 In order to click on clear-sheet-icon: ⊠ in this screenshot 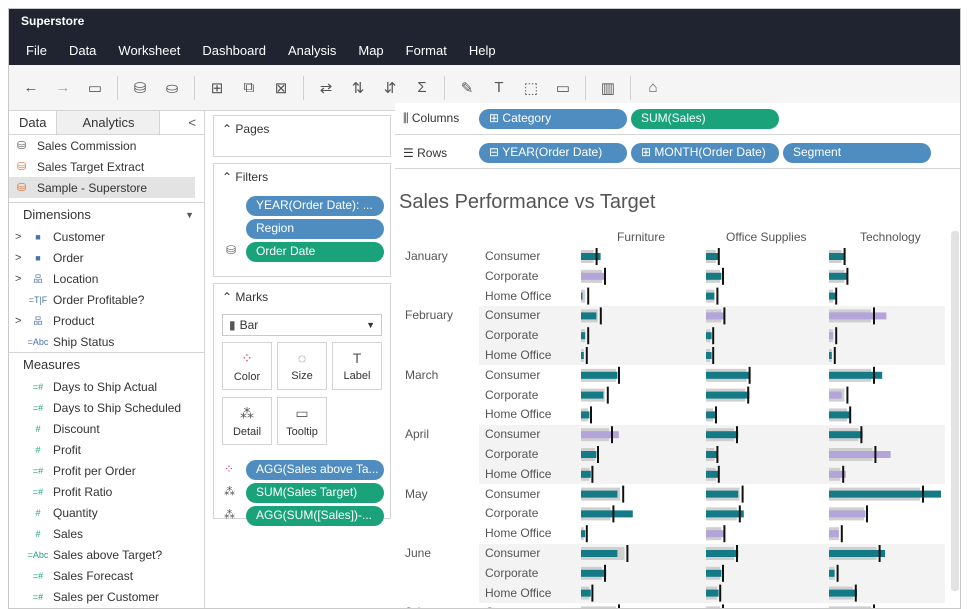, I will do `click(281, 88)`.